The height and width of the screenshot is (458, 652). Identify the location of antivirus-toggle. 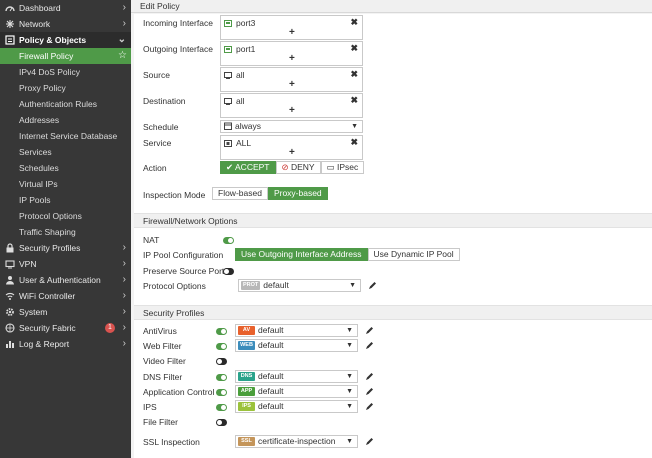
(221, 331).